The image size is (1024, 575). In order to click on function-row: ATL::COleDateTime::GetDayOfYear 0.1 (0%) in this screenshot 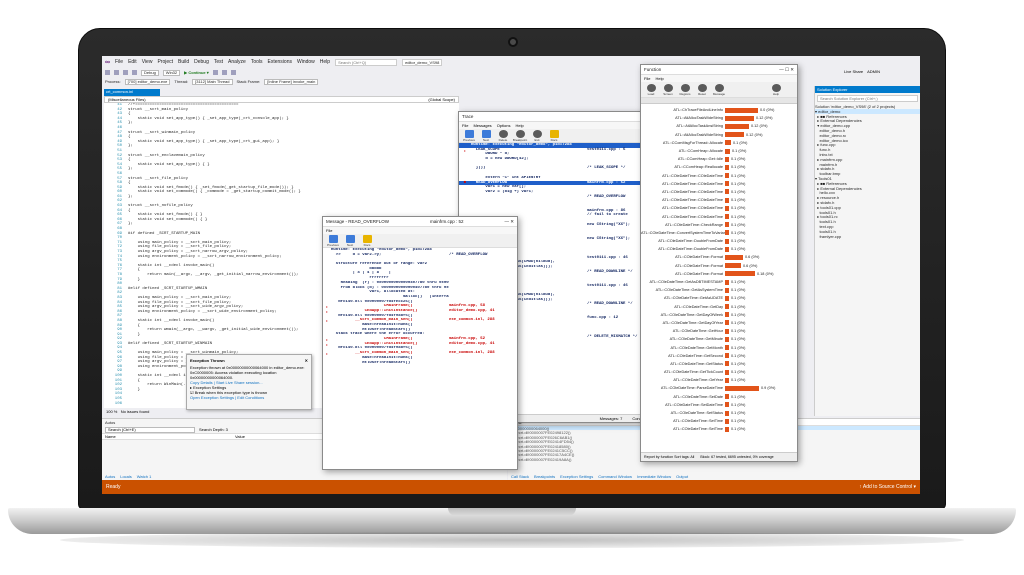, I will do `click(719, 323)`.